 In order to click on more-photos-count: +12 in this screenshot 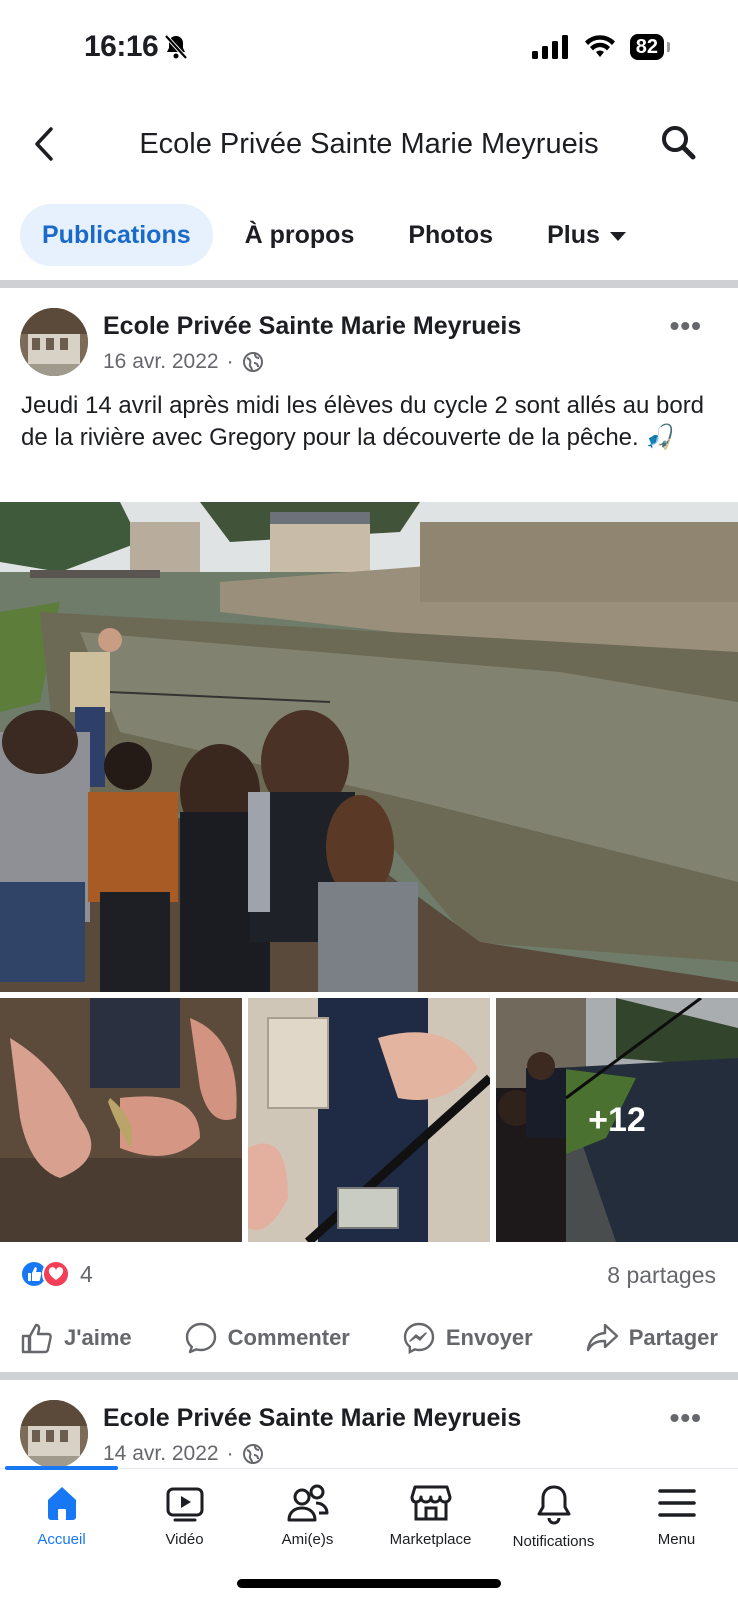, I will do `click(617, 1120)`.